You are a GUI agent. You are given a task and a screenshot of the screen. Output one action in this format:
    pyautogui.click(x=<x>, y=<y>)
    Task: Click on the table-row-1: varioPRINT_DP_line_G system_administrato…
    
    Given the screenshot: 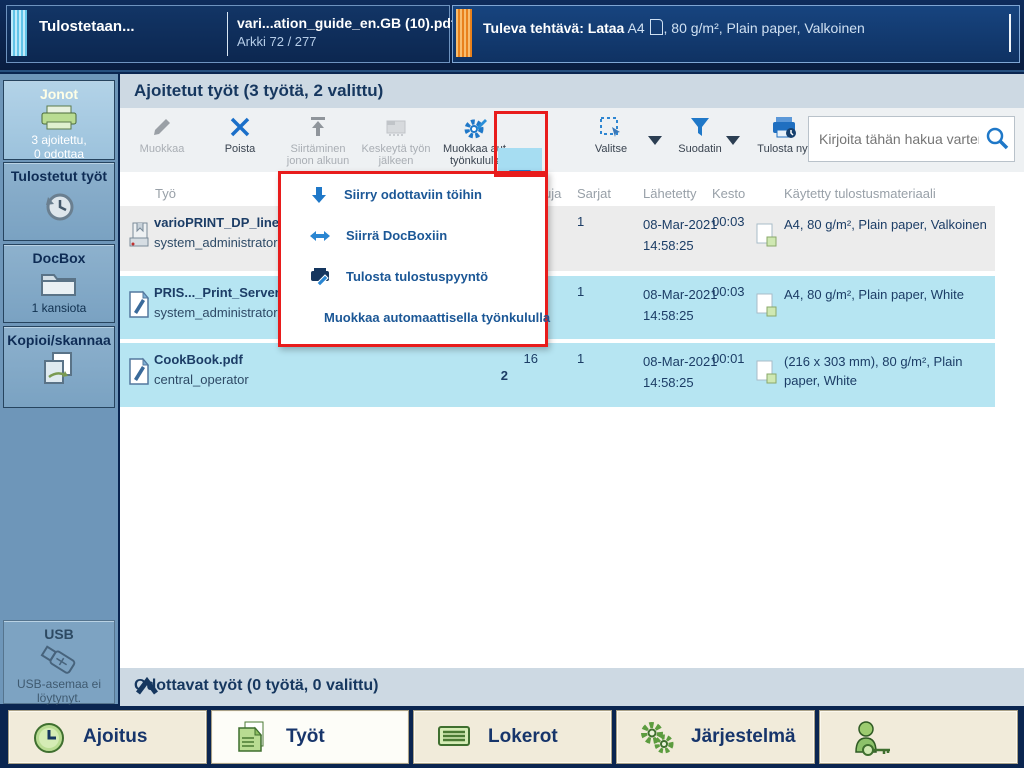 What is the action you would take?
    pyautogui.click(x=557, y=238)
    